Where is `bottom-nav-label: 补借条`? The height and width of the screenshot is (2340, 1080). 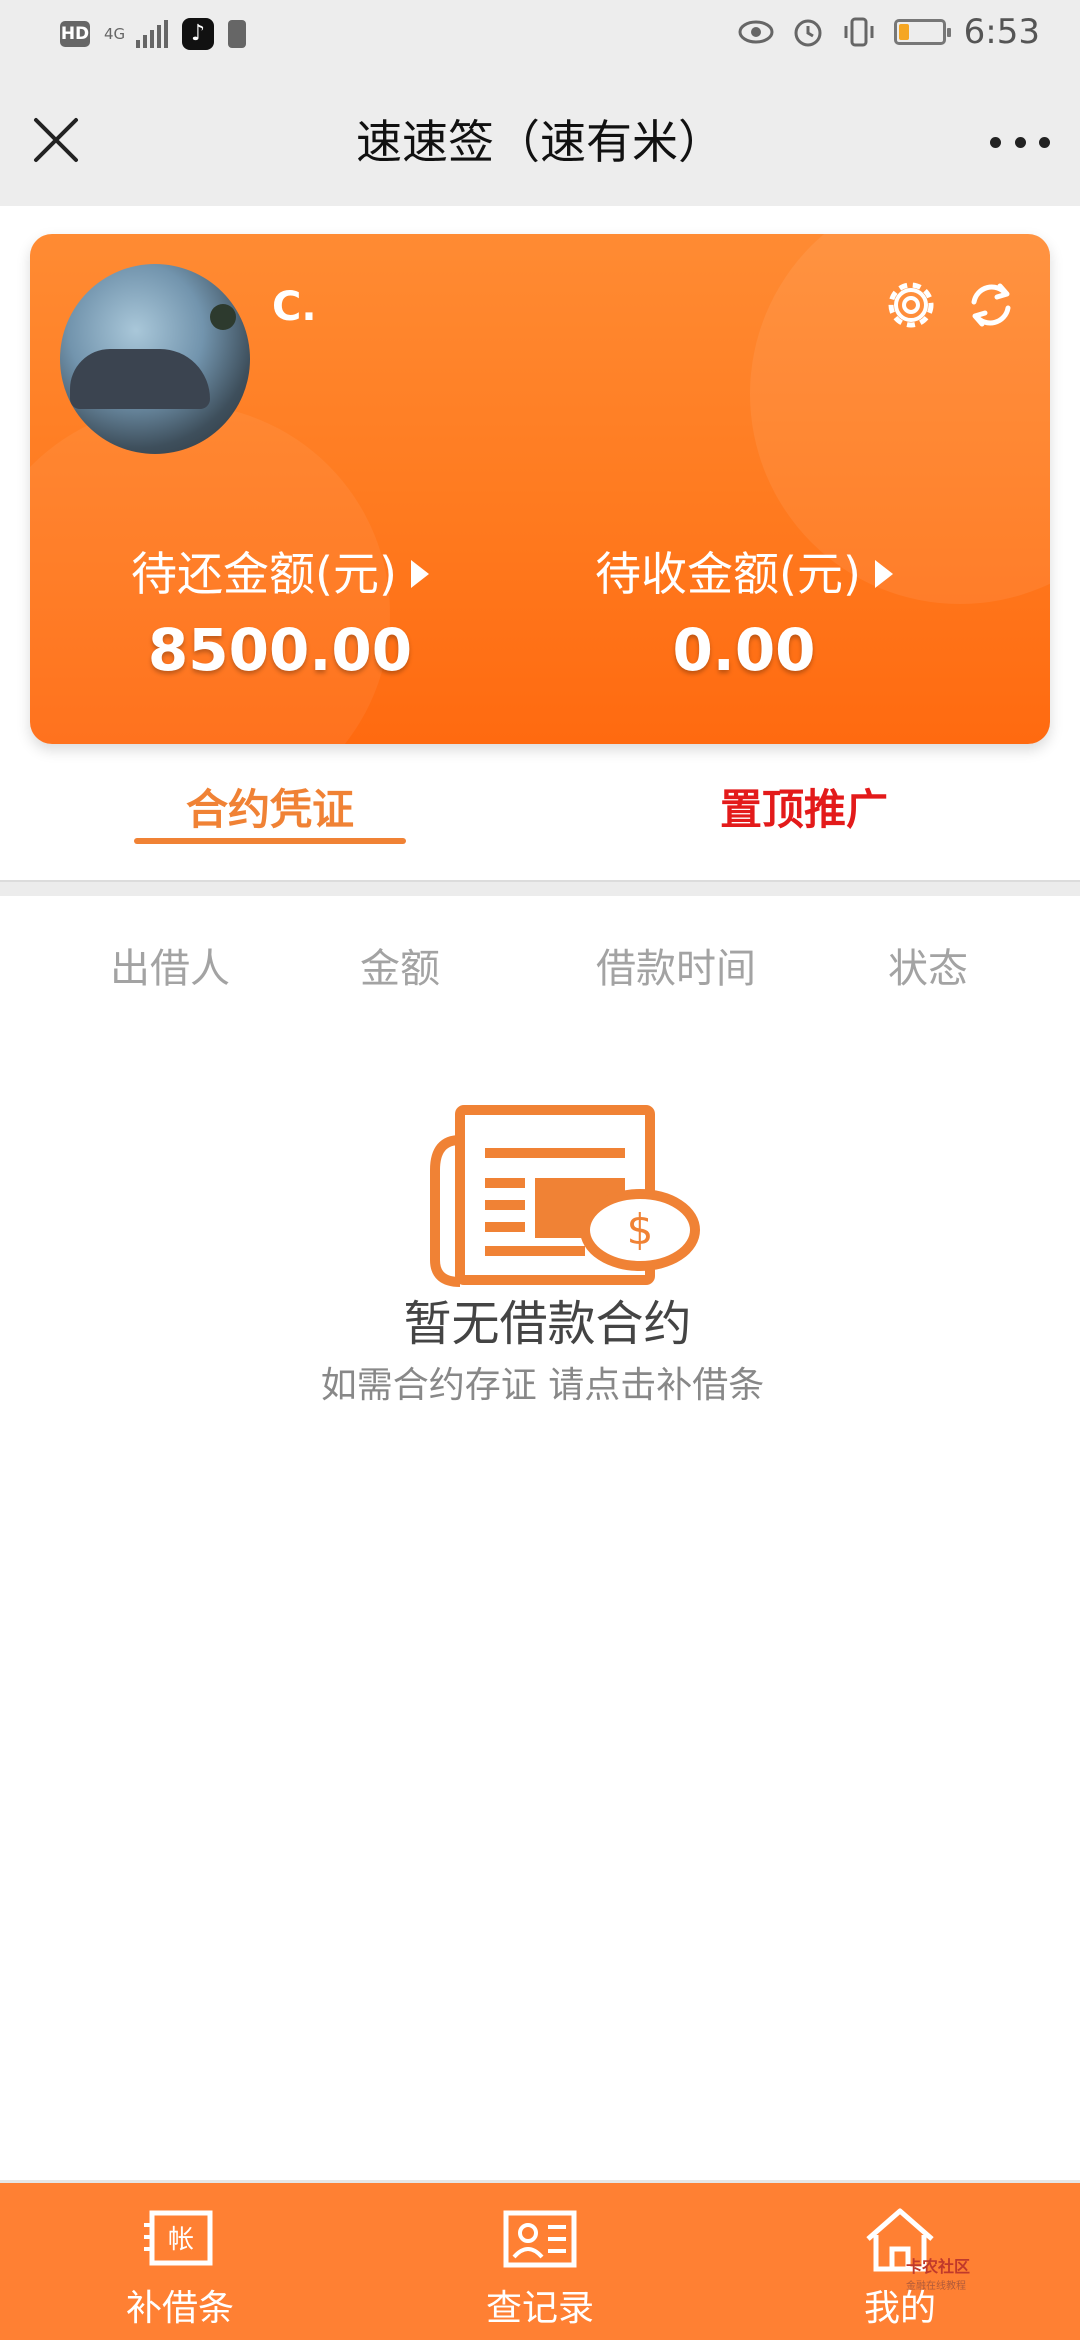 bottom-nav-label: 补借条 is located at coordinates (179, 2308).